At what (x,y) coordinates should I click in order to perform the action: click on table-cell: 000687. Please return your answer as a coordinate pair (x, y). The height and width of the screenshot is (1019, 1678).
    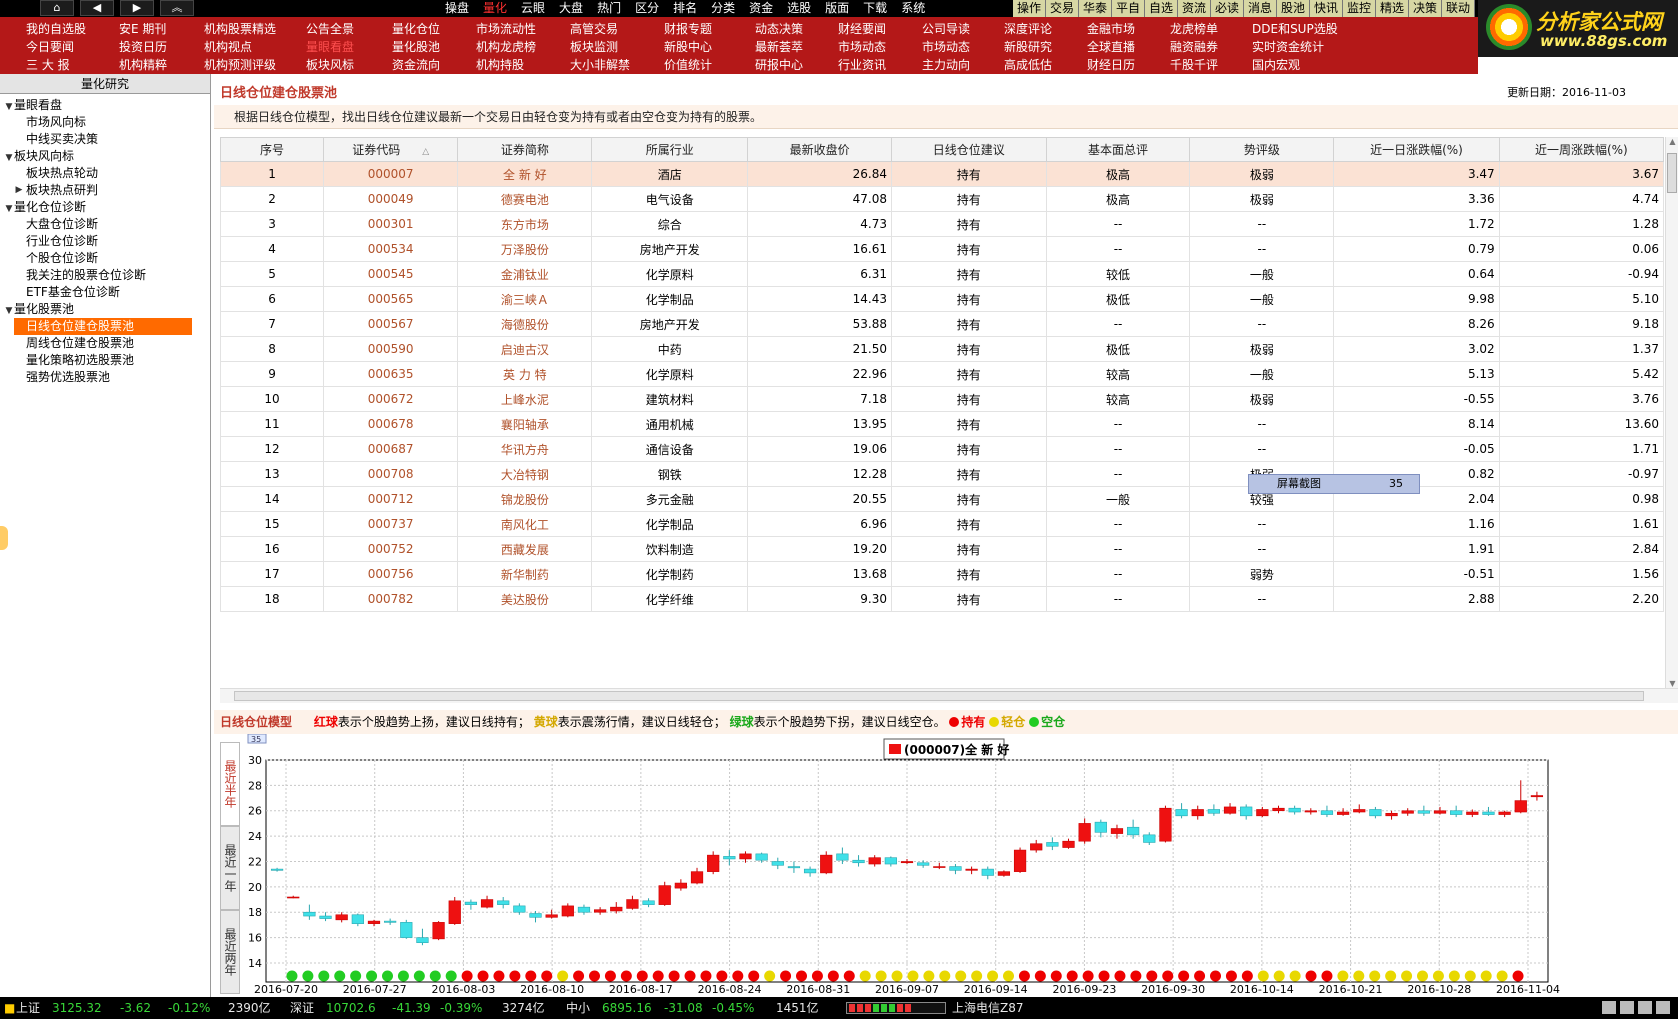
    Looking at the image, I should click on (391, 449).